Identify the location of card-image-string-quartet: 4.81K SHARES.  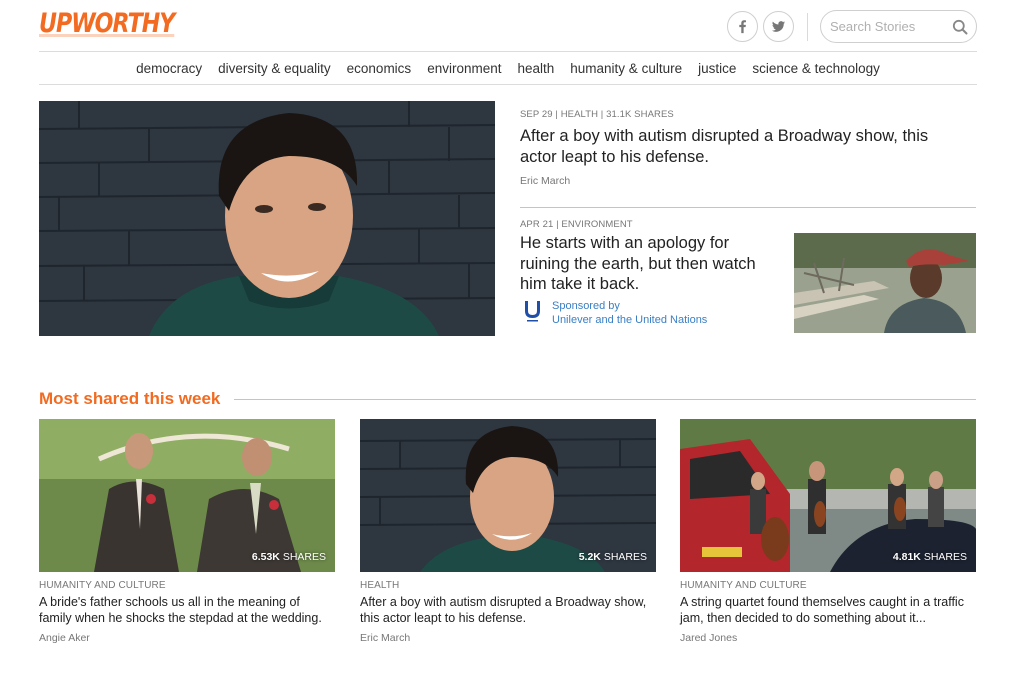
(828, 495).